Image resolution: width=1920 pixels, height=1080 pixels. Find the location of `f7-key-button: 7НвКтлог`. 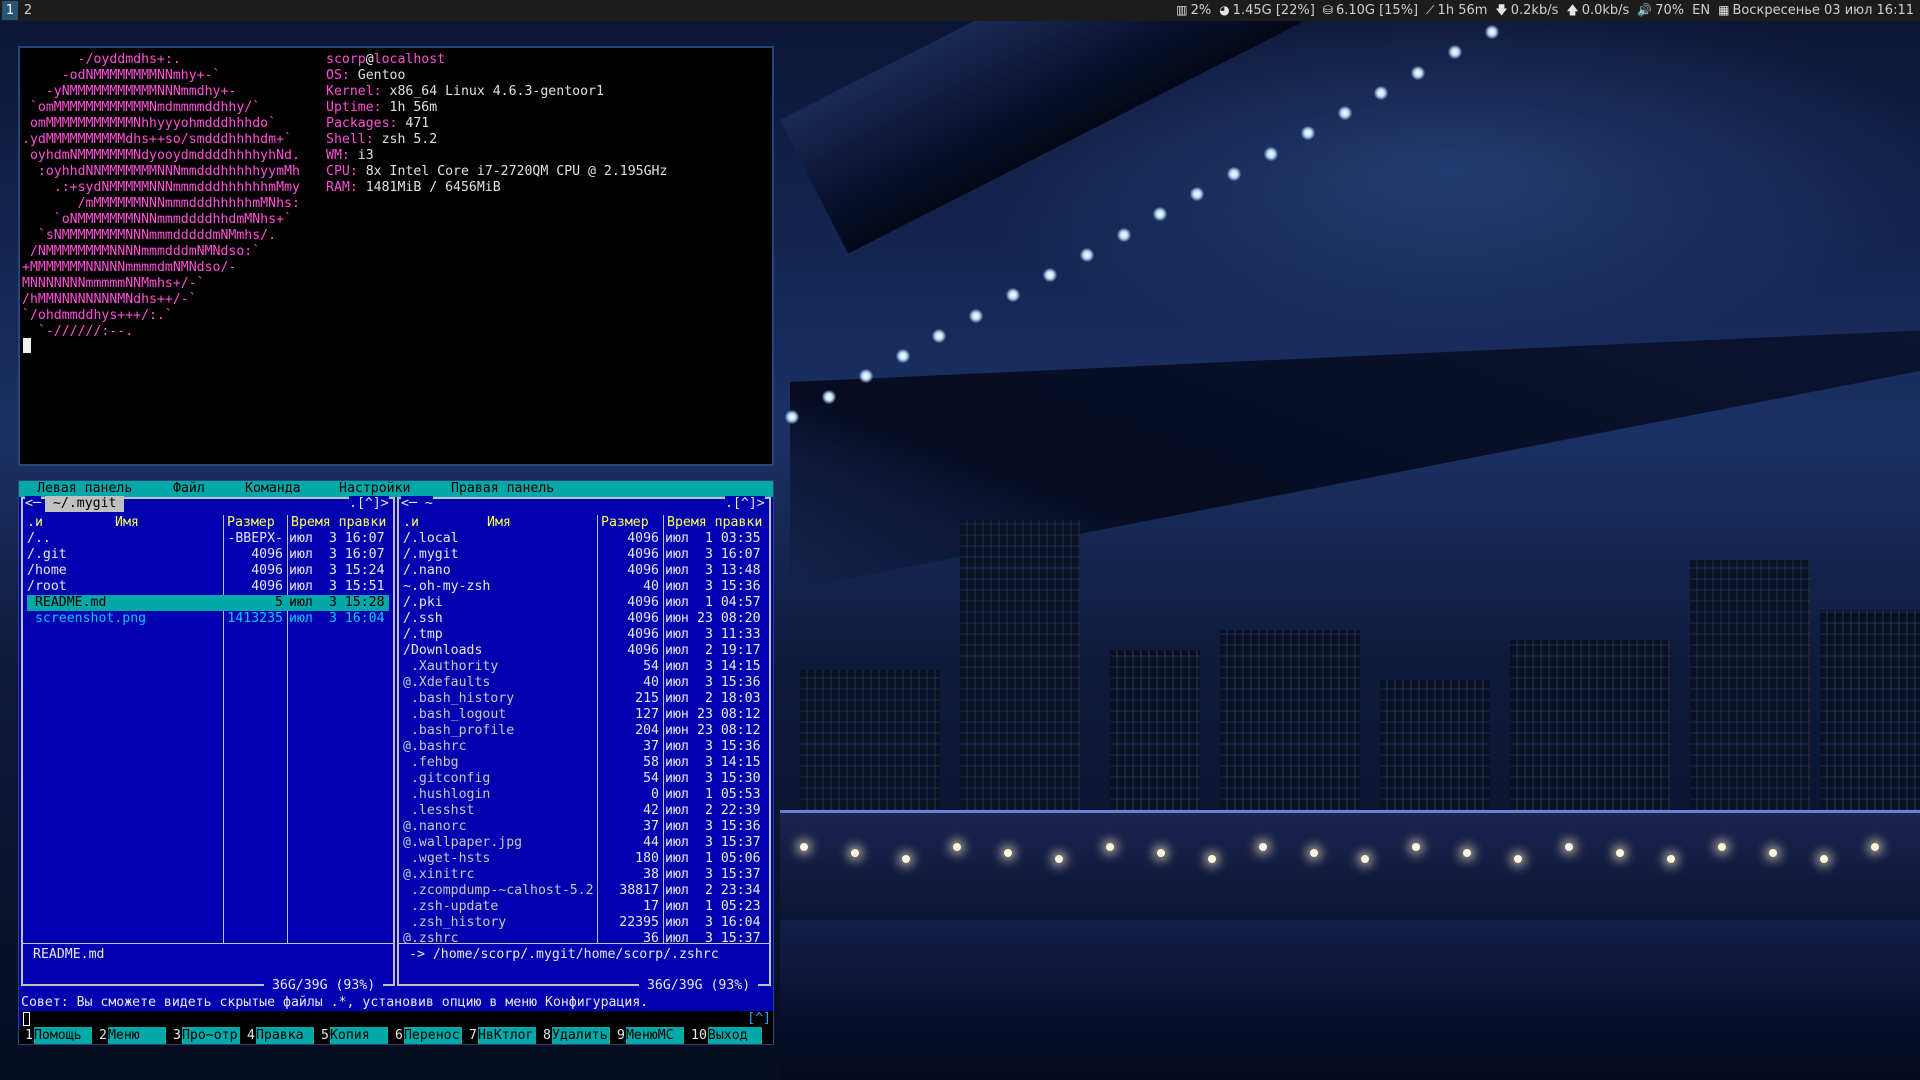

f7-key-button: 7НвКтлог is located at coordinates (502, 1035).